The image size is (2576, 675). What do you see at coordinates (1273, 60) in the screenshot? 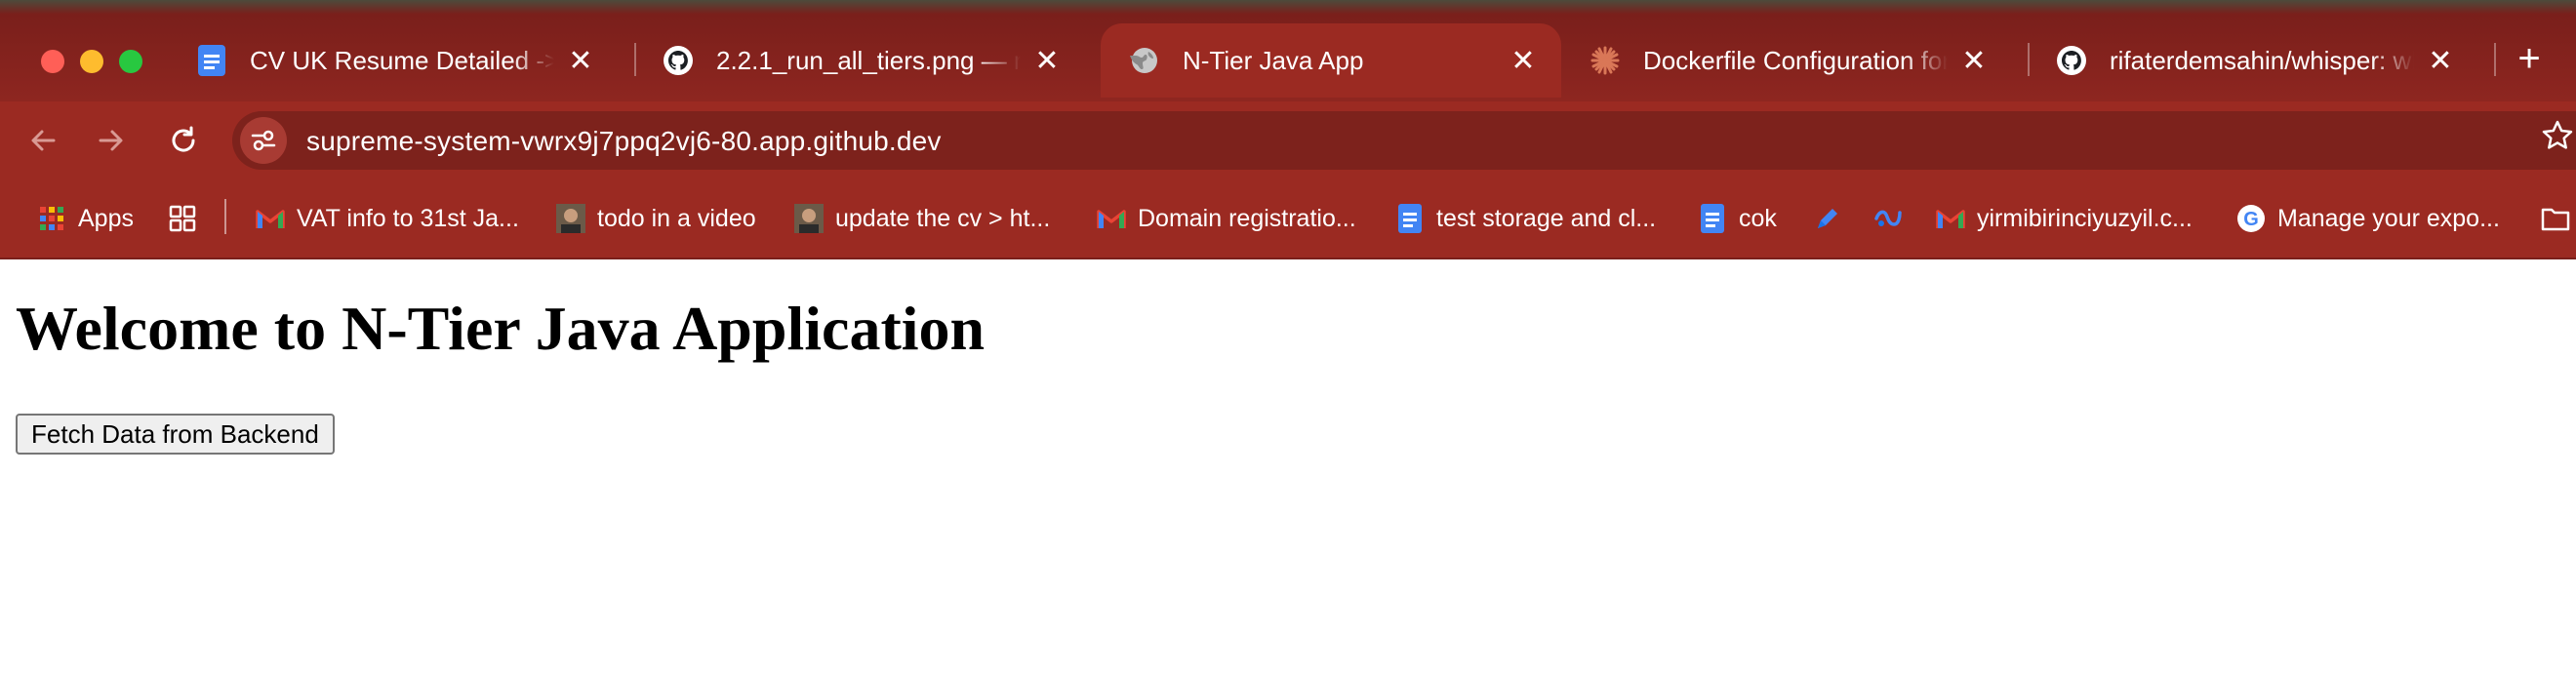
I see `tab-title: N-Tier Java App` at bounding box center [1273, 60].